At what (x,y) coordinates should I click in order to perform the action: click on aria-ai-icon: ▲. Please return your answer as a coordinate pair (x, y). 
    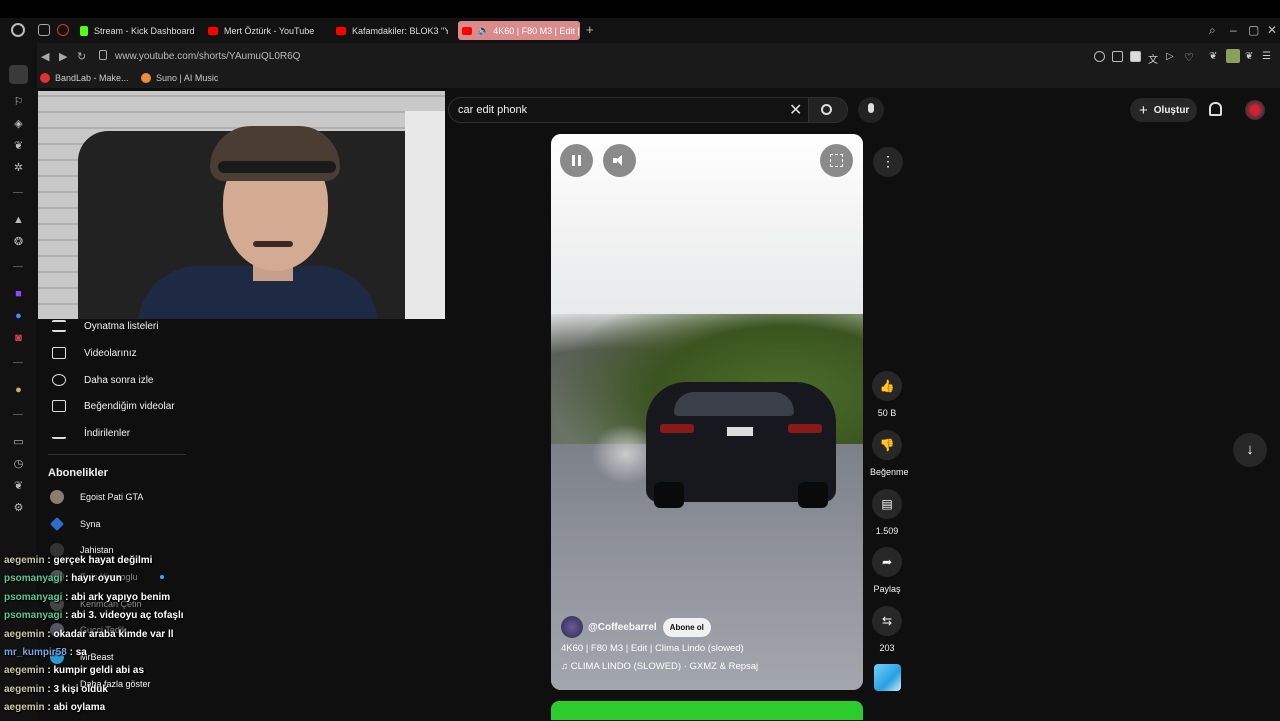
    Looking at the image, I should click on (18, 220).